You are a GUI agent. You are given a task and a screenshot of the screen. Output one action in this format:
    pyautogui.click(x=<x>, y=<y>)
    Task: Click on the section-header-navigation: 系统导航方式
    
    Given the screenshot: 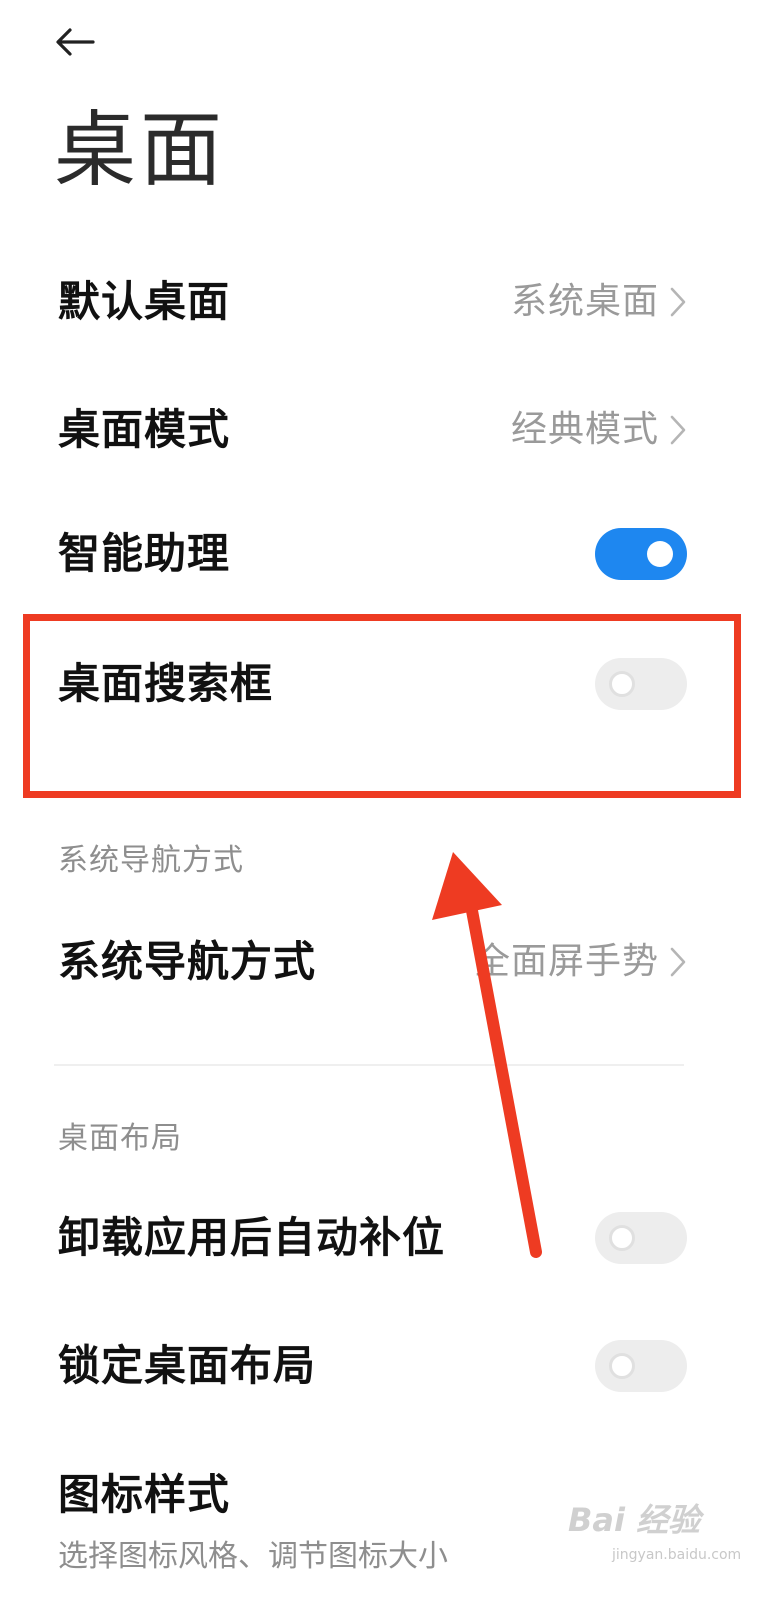 What is the action you would take?
    pyautogui.click(x=151, y=860)
    